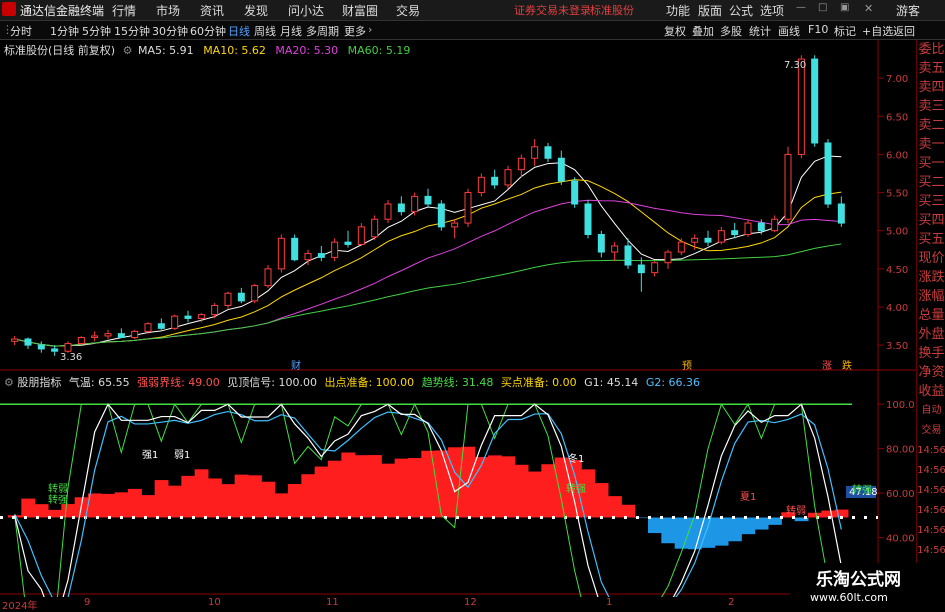  What do you see at coordinates (789, 31) in the screenshot?
I see `huaxian-button: 画线` at bounding box center [789, 31].